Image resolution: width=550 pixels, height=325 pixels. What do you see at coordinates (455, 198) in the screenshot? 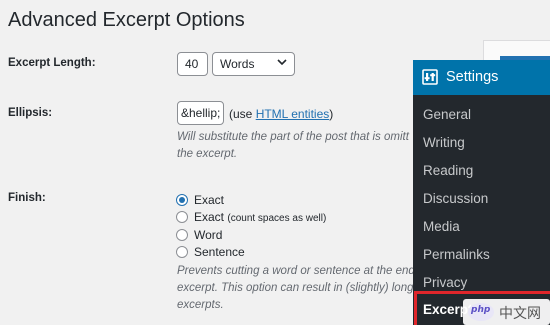
I see `menu-item-discussion: Discussion` at bounding box center [455, 198].